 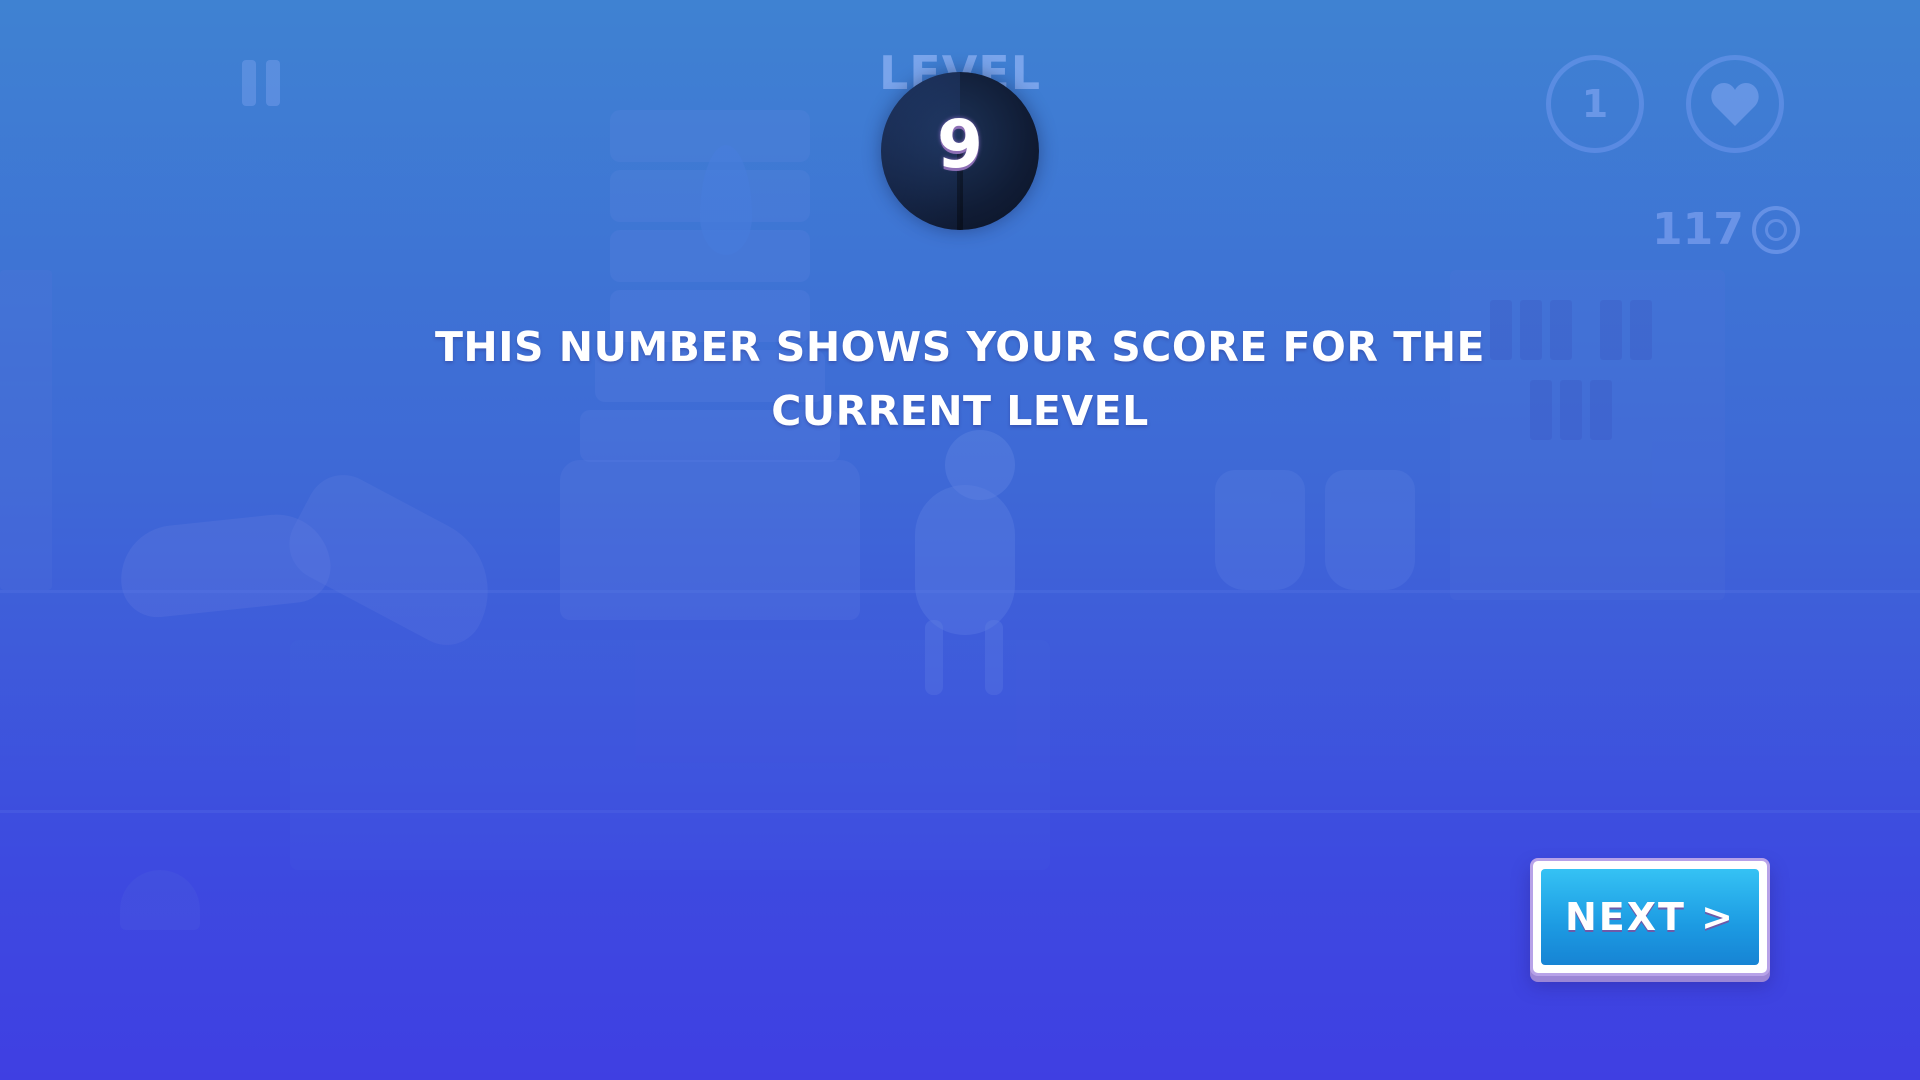 I want to click on pause-icon, so click(x=264, y=83).